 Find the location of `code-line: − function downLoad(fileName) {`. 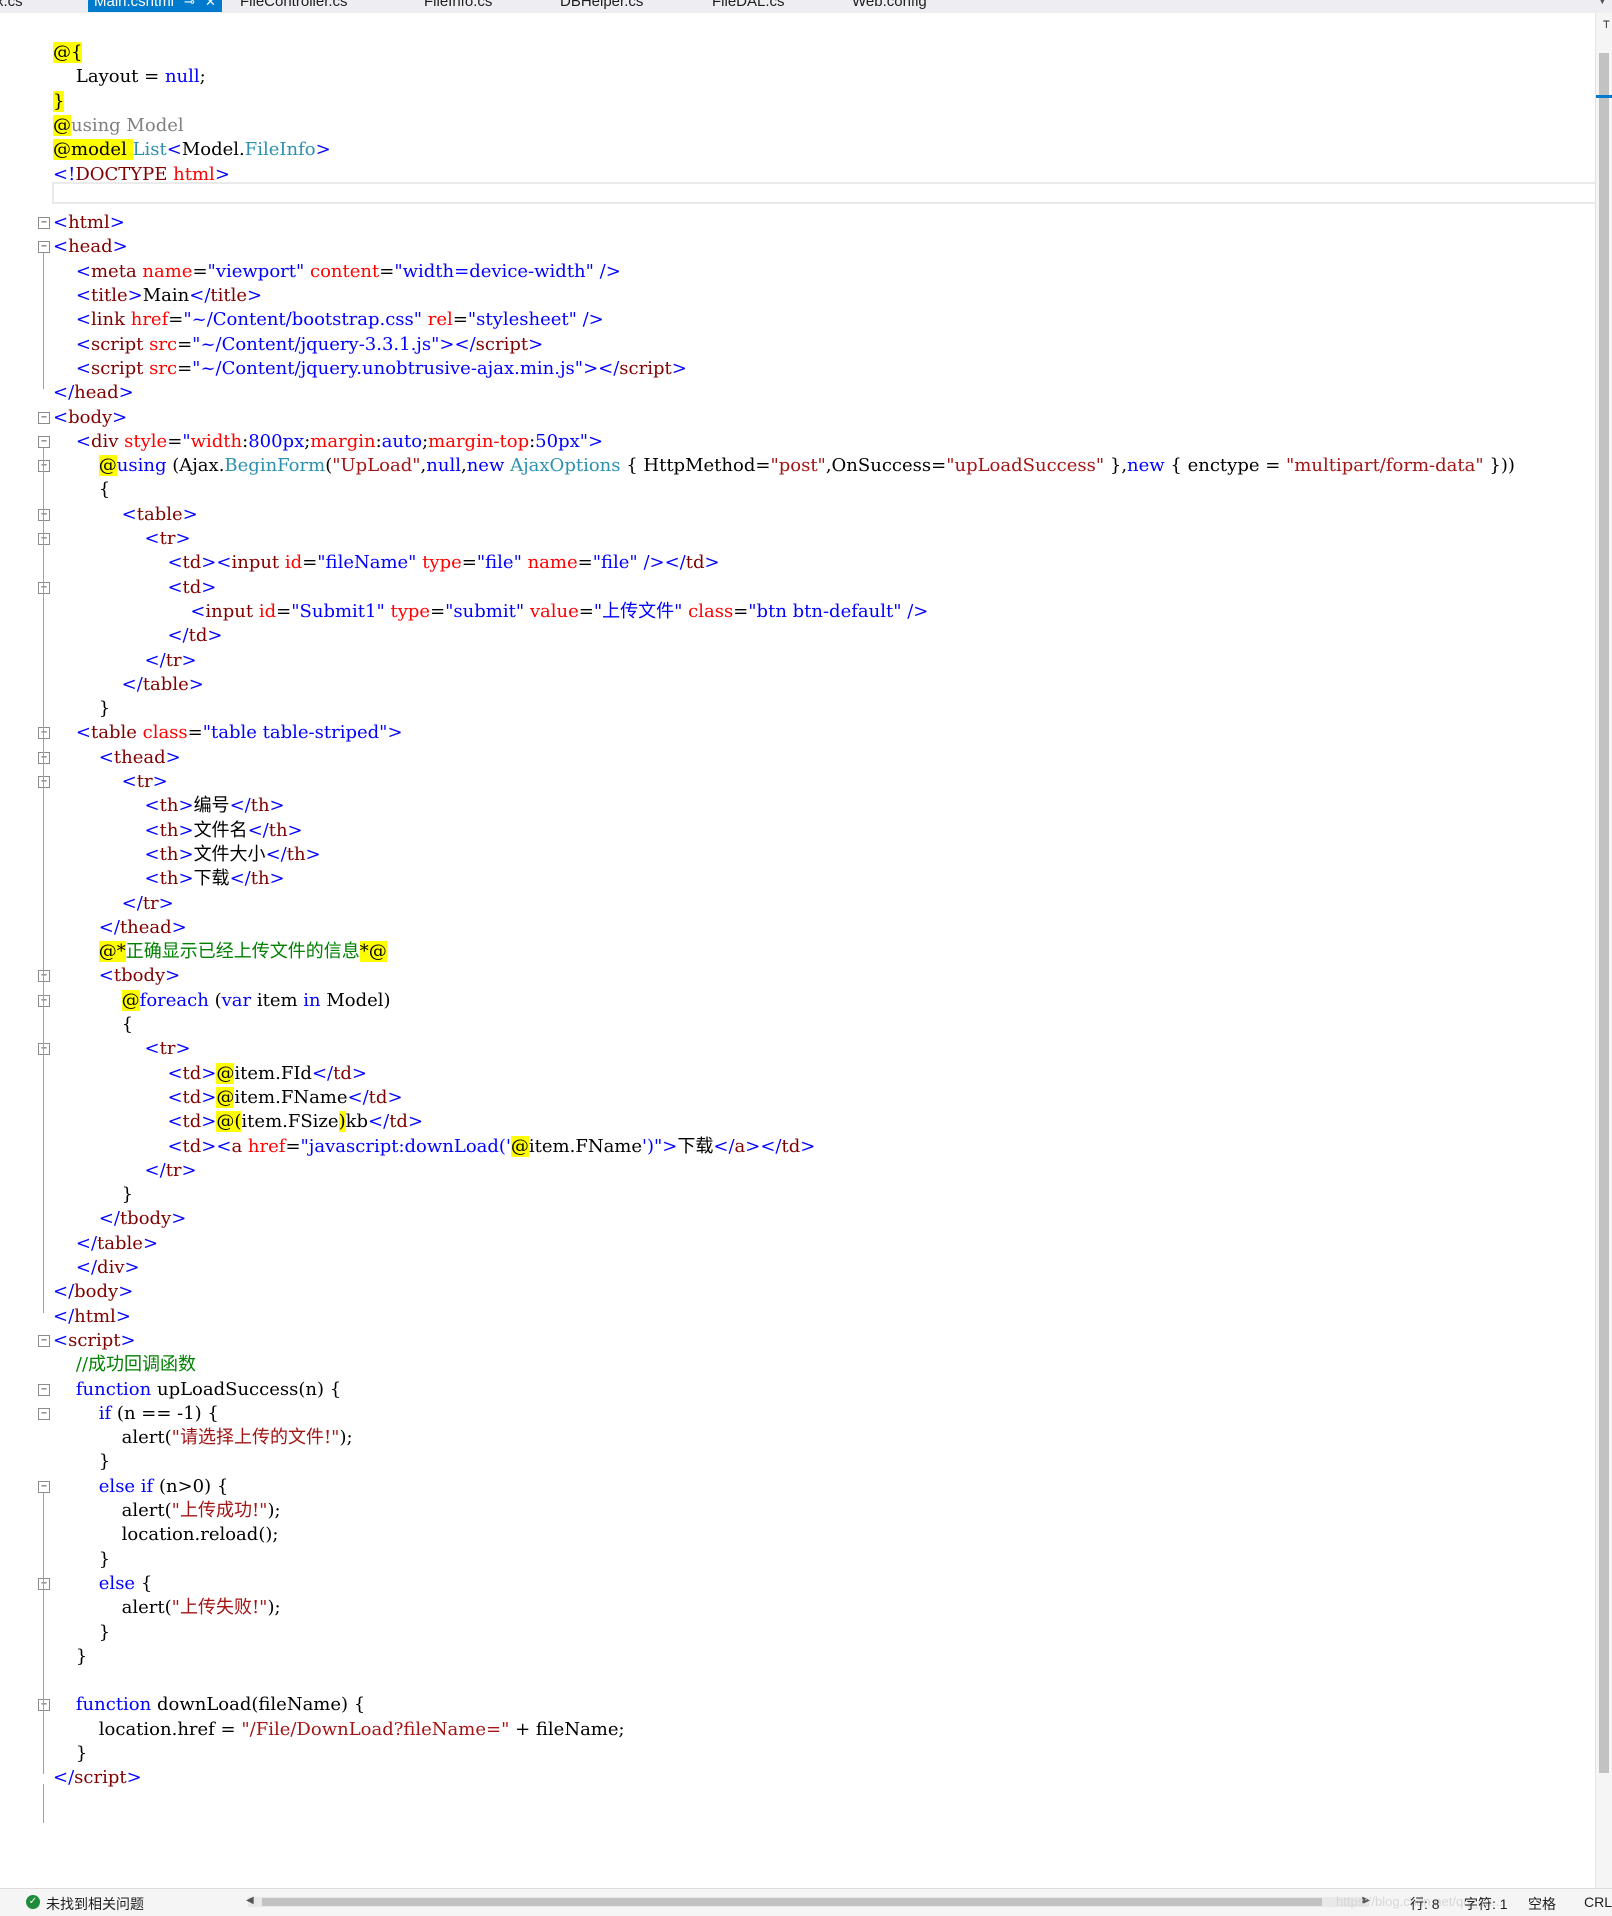

code-line: − function downLoad(fileName) { is located at coordinates (798, 1705).